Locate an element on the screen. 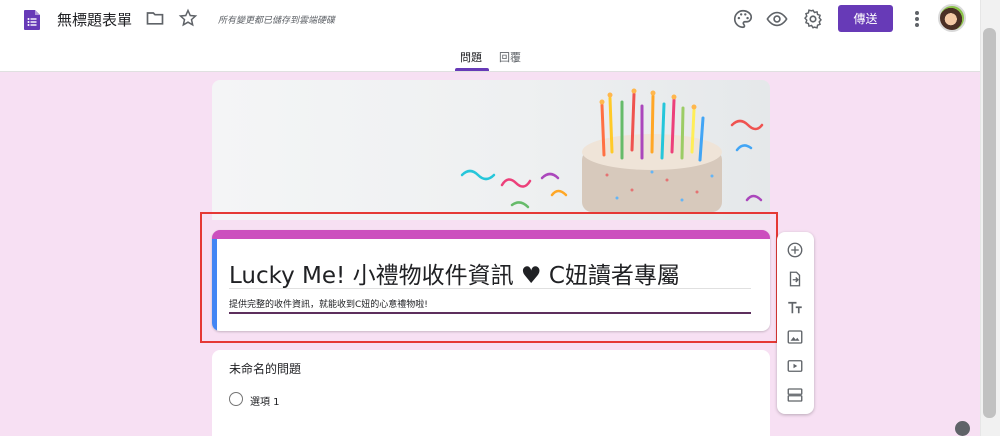 Image resolution: width=1000 pixels, height=436 pixels. more-icon is located at coordinates (917, 19).